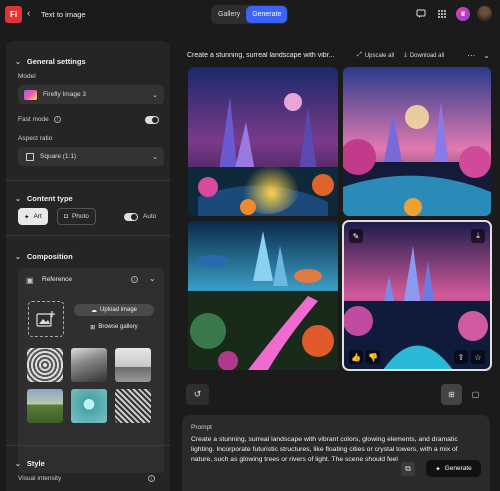 The width and height of the screenshot is (500, 491). Describe the element at coordinates (484, 13) in the screenshot. I see `avatar` at that location.